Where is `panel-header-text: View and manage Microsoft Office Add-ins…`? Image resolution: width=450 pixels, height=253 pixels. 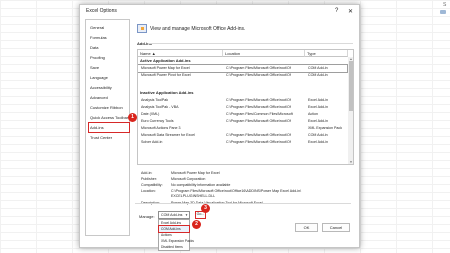 panel-header-text: View and manage Microsoft Office Add-ins… is located at coordinates (198, 29).